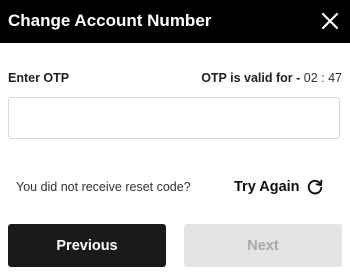 The image size is (350, 276). I want to click on close-button, so click(330, 21).